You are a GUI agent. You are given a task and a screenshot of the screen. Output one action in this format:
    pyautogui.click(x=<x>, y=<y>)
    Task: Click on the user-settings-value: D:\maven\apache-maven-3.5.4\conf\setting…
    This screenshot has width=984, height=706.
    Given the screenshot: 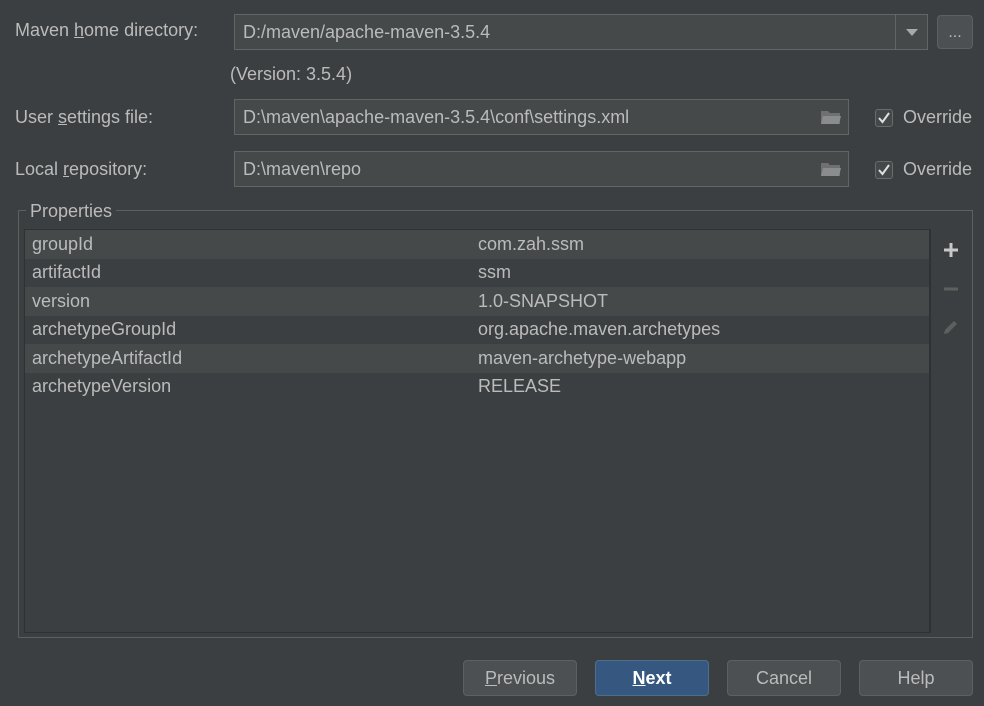 What is the action you would take?
    pyautogui.click(x=436, y=117)
    